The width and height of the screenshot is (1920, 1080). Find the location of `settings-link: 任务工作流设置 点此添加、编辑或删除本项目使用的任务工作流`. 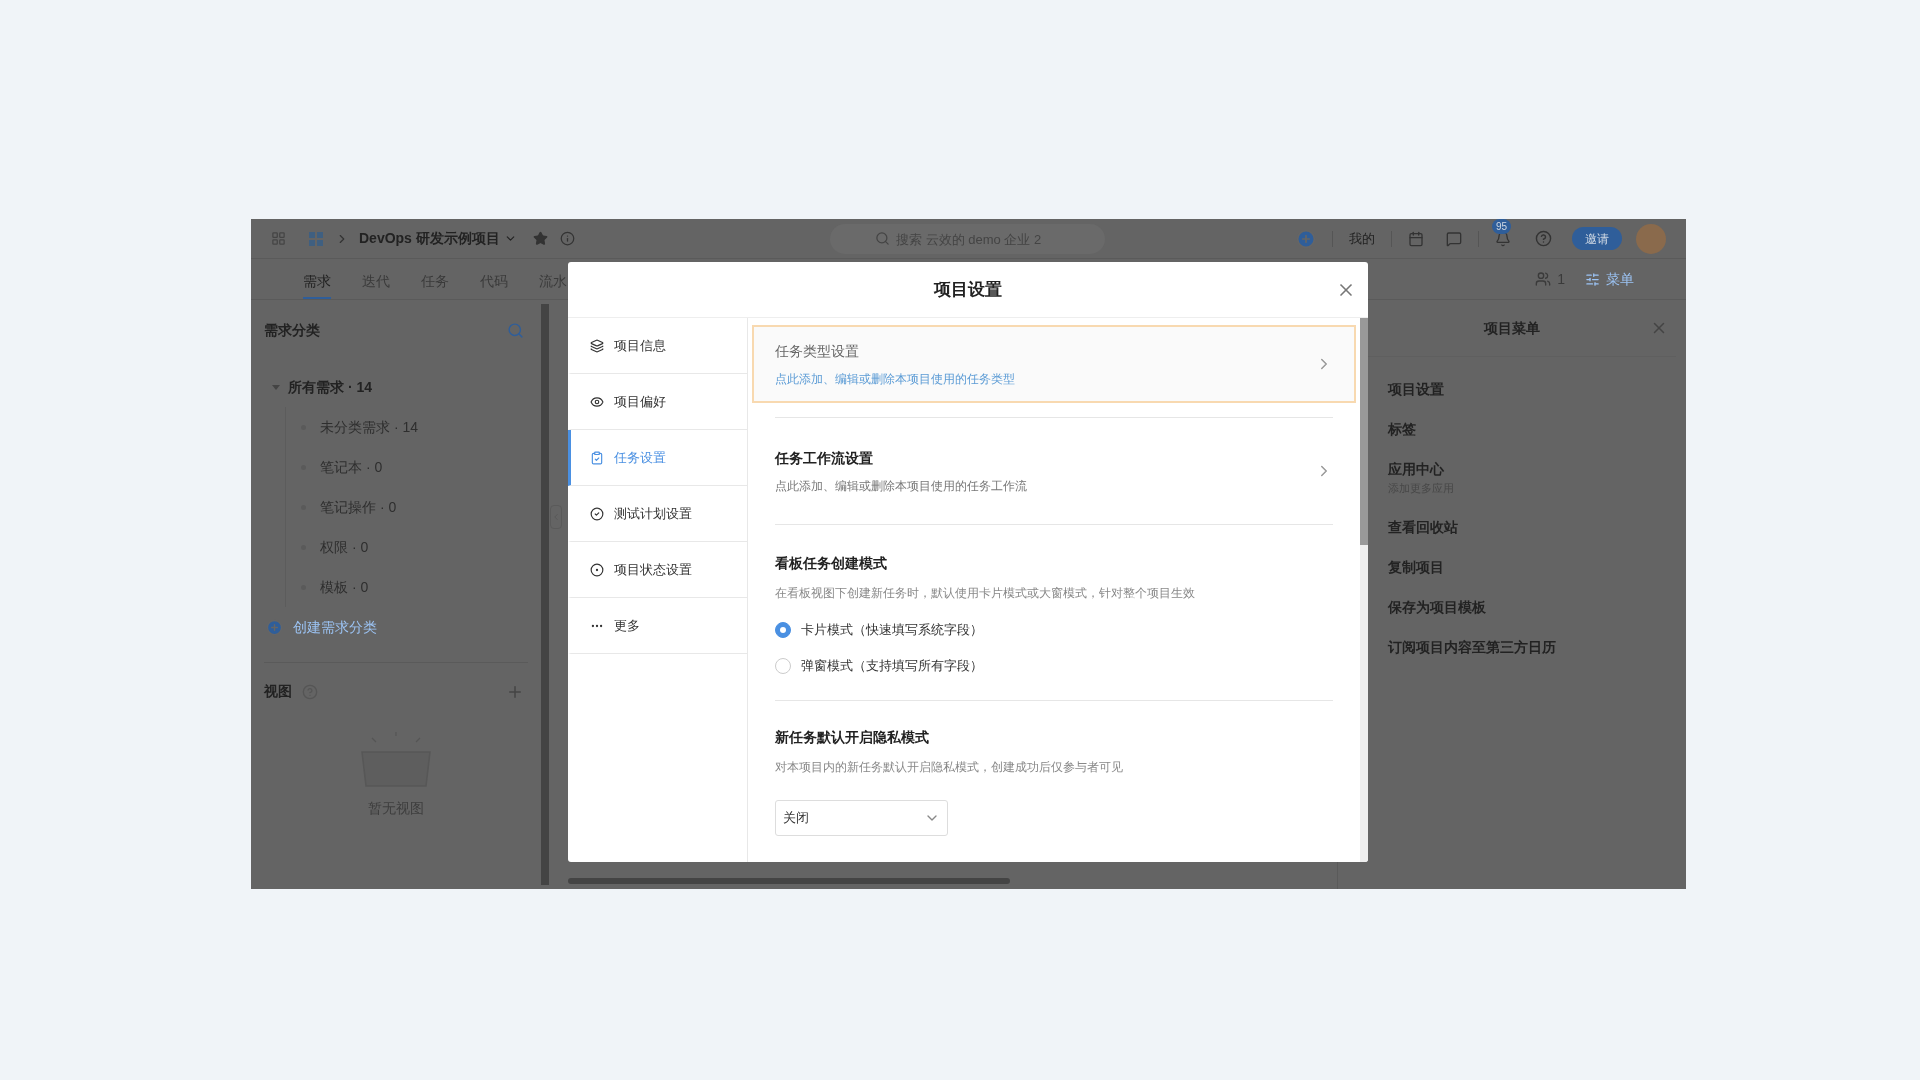

settings-link: 任务工作流设置 点此添加、编辑或删除本项目使用的任务工作流 is located at coordinates (1054, 471).